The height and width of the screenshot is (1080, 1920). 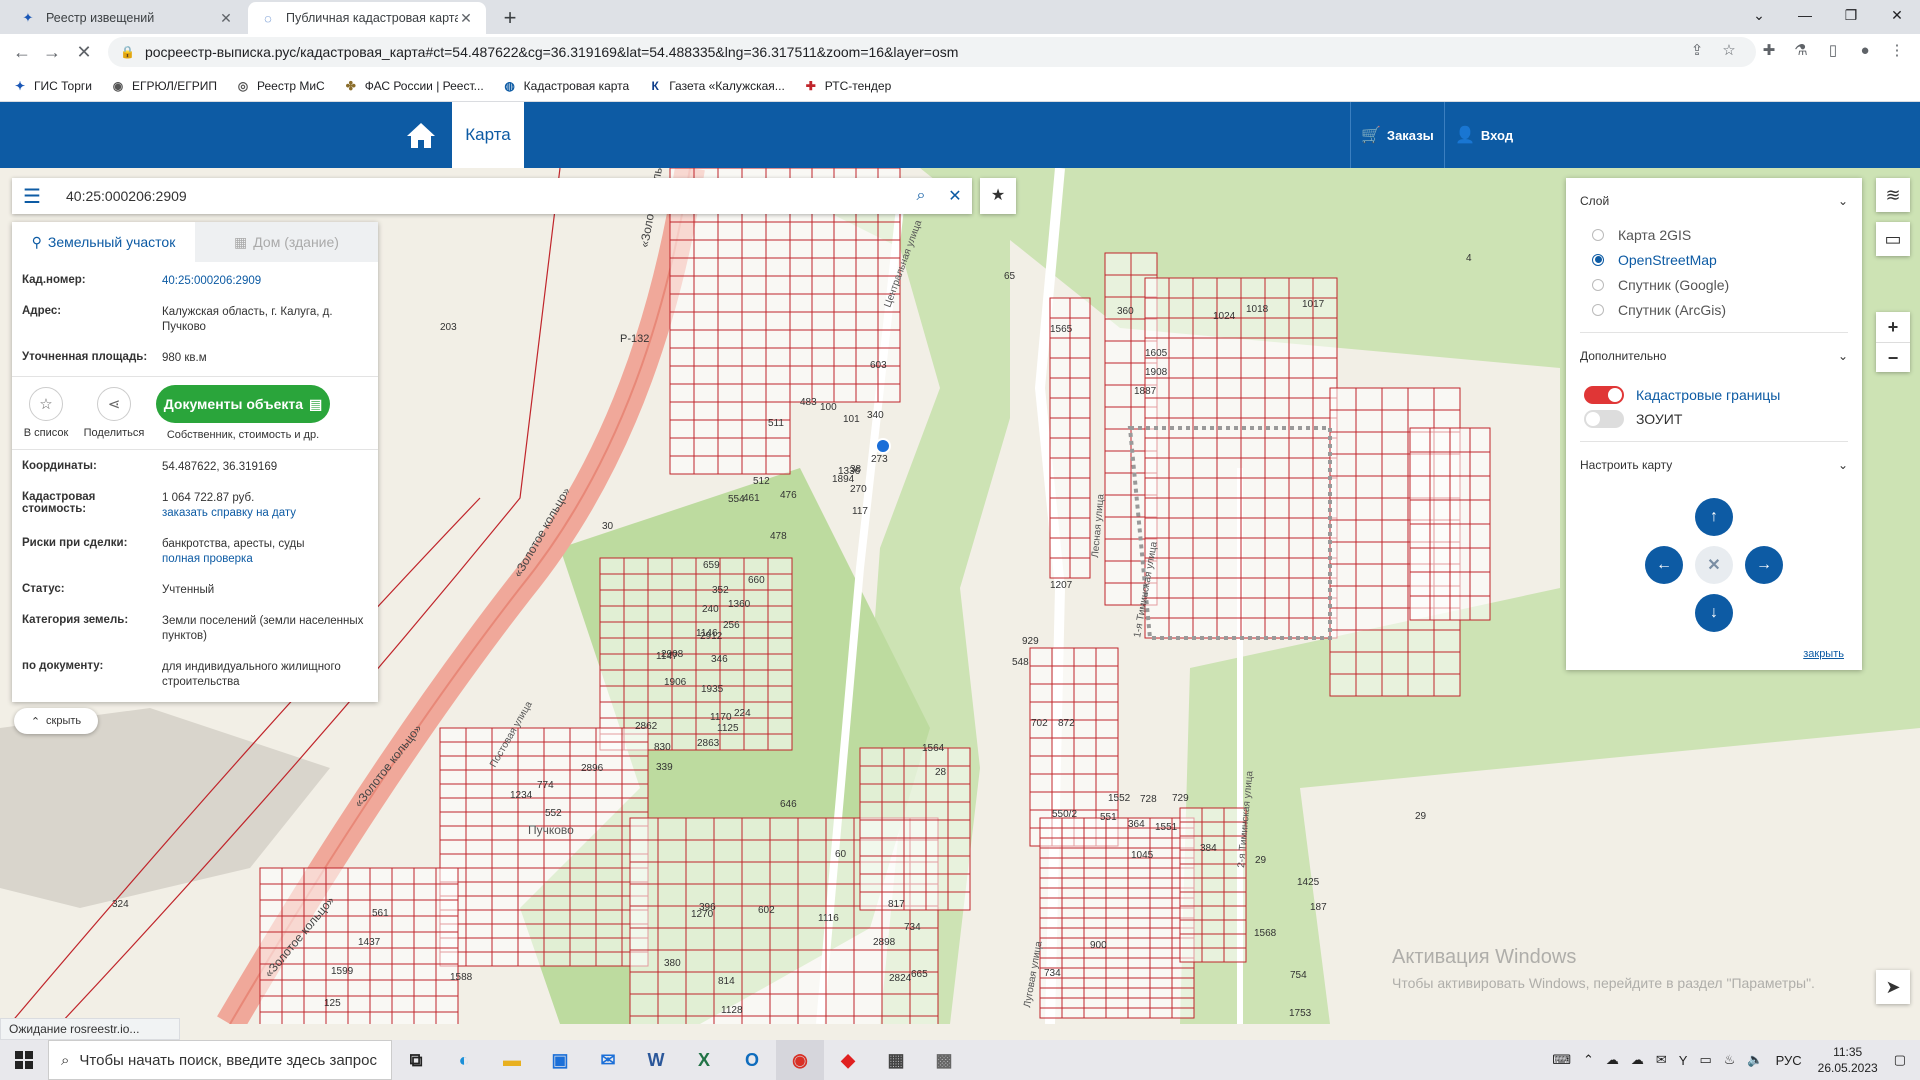 What do you see at coordinates (1893, 987) in the screenshot?
I see `locate-me-button: ➤` at bounding box center [1893, 987].